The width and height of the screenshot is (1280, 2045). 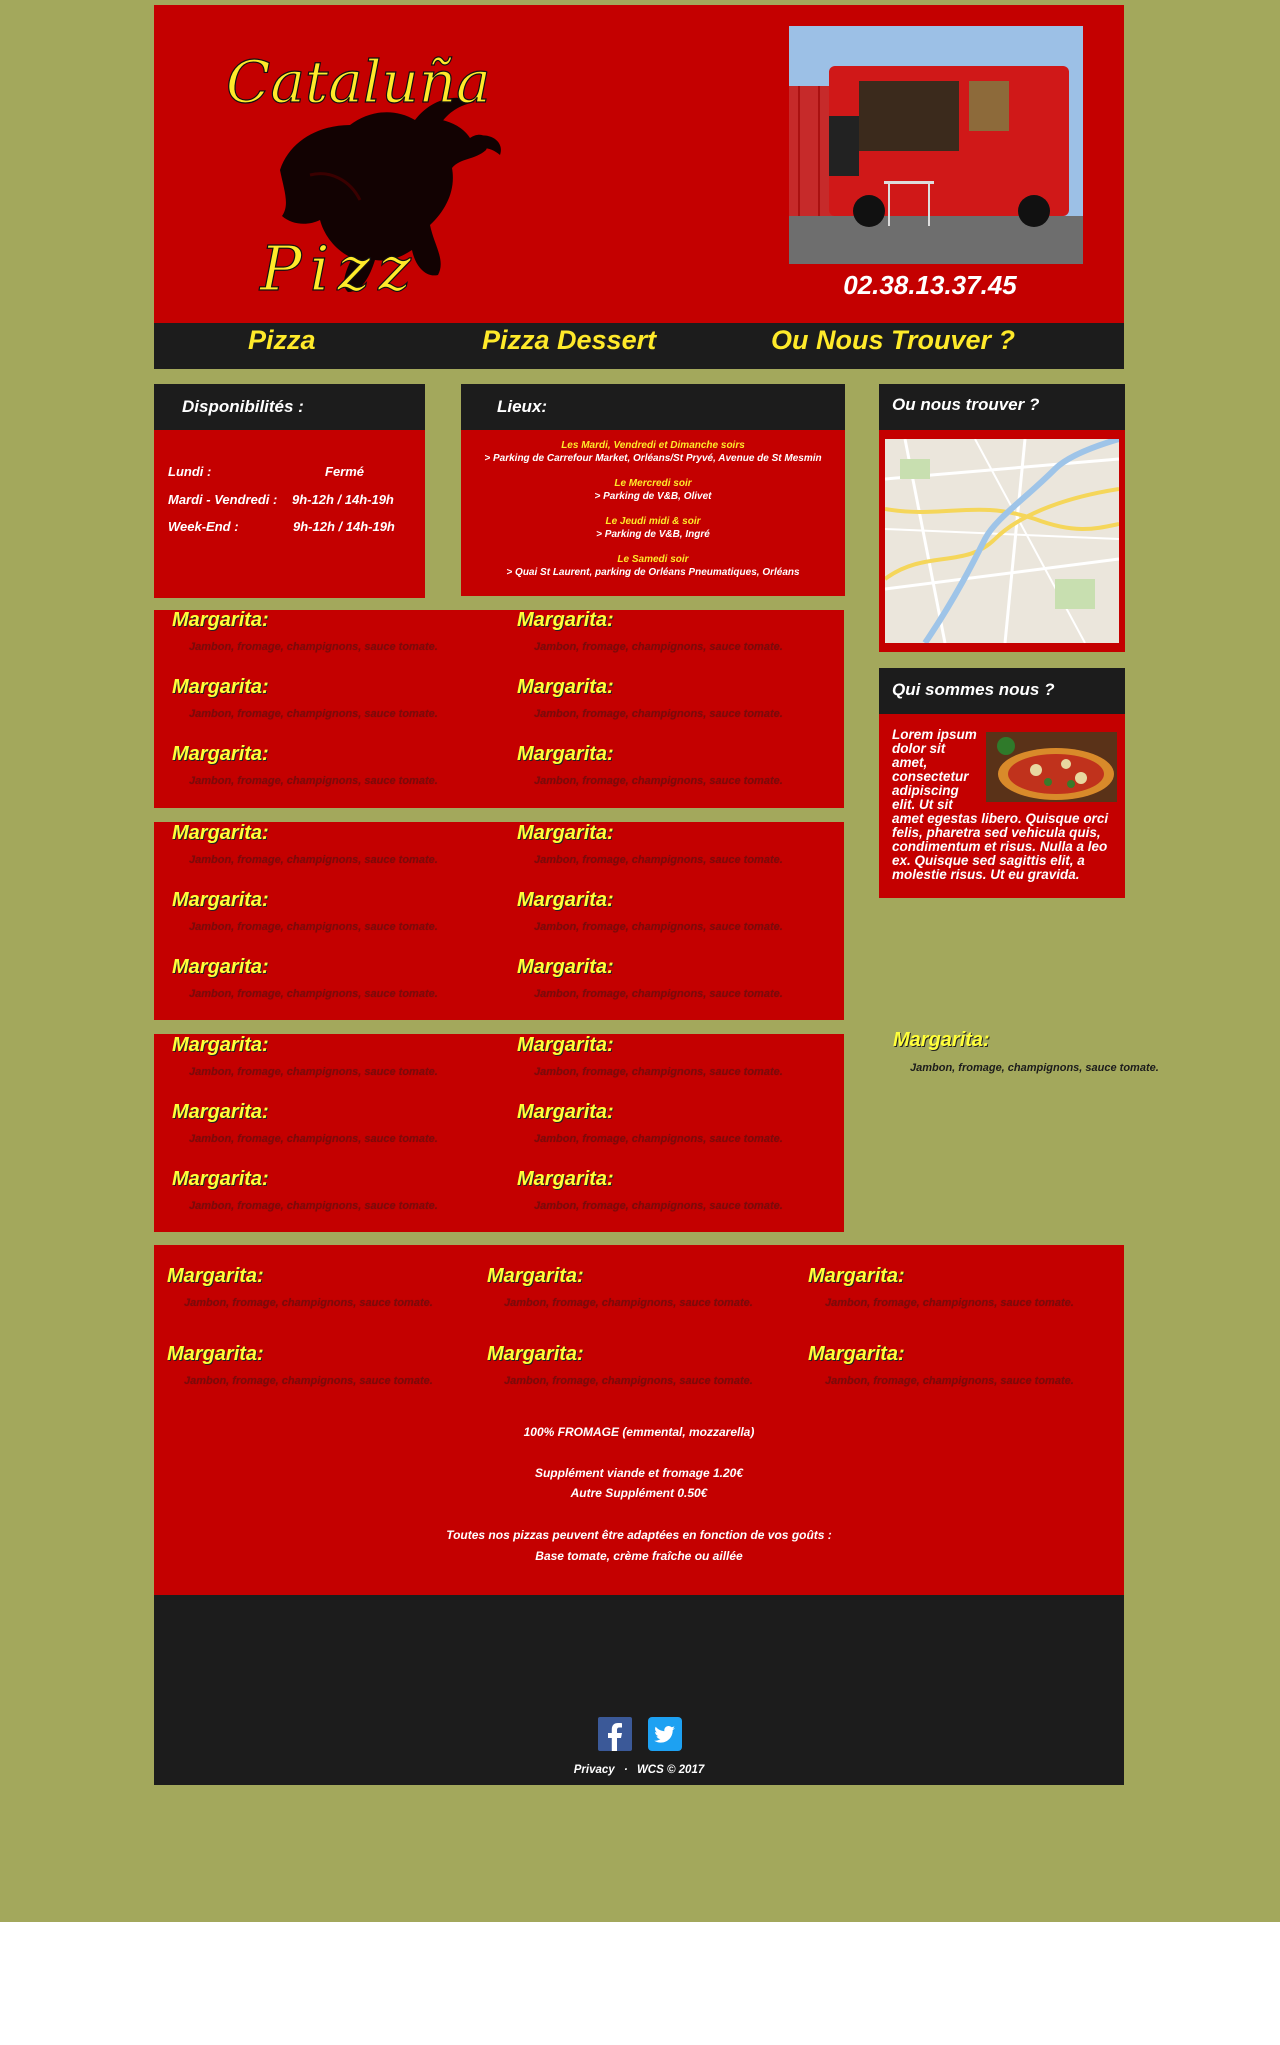 What do you see at coordinates (930, 285) in the screenshot?
I see `phone-number: 02.38.13.37.45` at bounding box center [930, 285].